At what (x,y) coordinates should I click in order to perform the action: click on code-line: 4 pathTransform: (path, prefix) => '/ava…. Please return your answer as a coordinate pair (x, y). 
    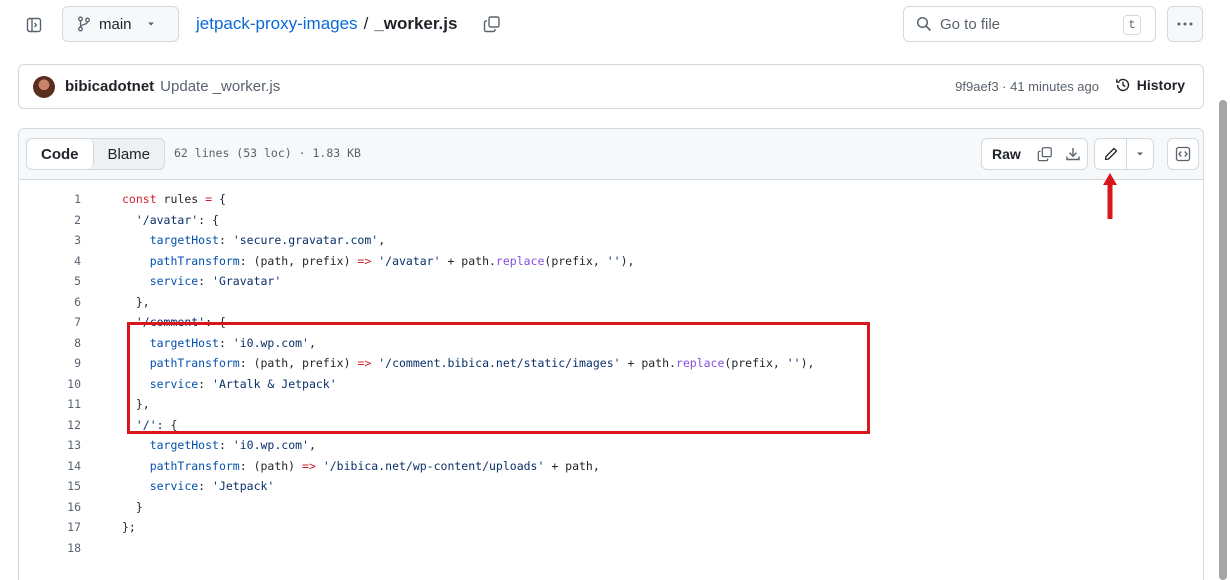
    Looking at the image, I should click on (611, 261).